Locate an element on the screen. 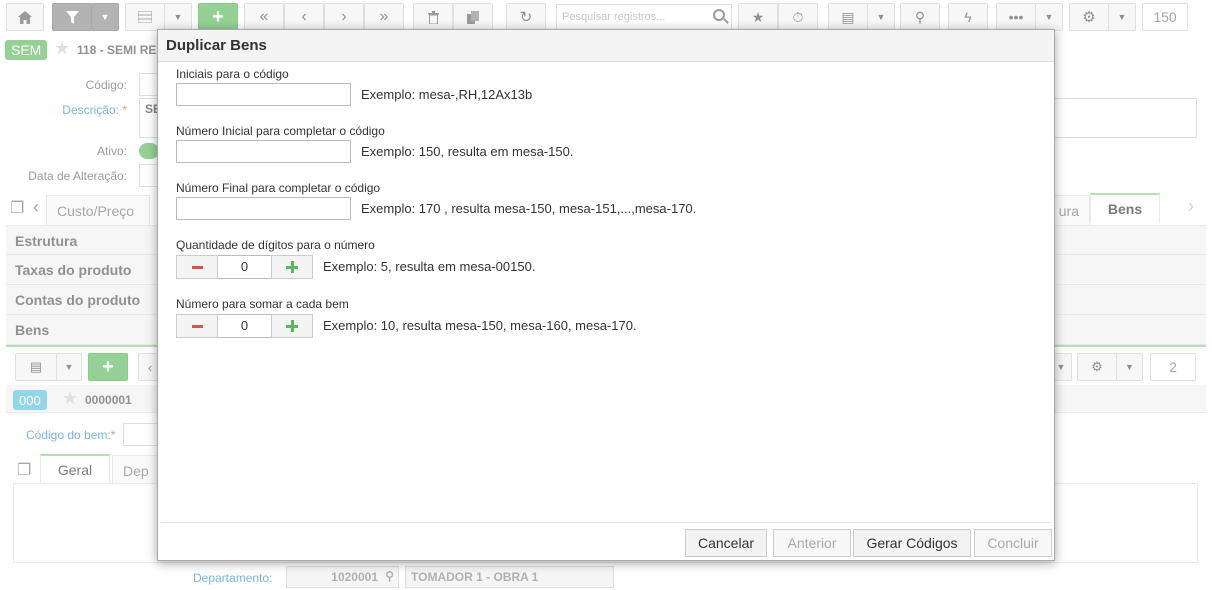  digitos-label: Quantidade de dígitos para o número is located at coordinates (275, 245).